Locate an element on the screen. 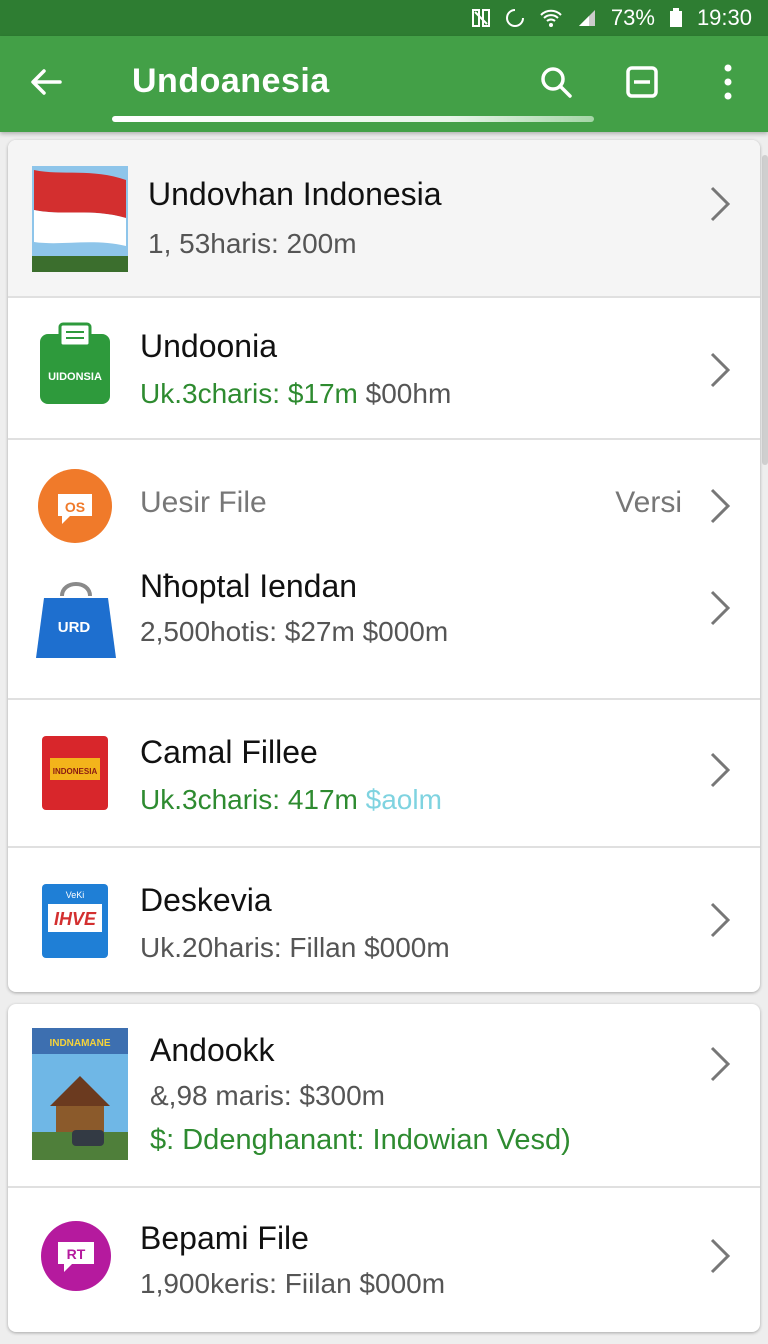 This screenshot has height=1344, width=768. list-item: RT Bepami File 1,900keris: Fiilan $000m is located at coordinates (384, 1260).